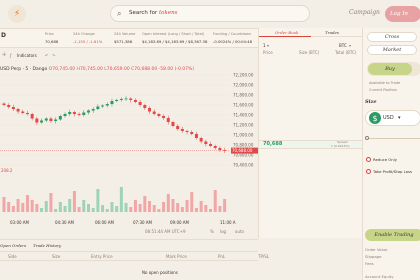 This screenshot has width=420, height=280. I want to click on login-button: Log In, so click(402, 14).